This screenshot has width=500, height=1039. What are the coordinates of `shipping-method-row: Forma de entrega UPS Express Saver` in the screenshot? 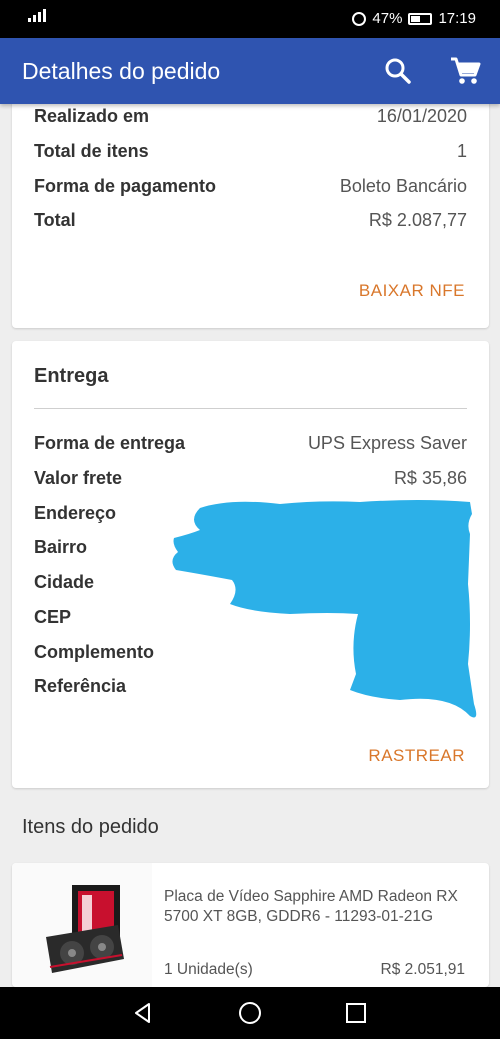 It's located at (250, 443).